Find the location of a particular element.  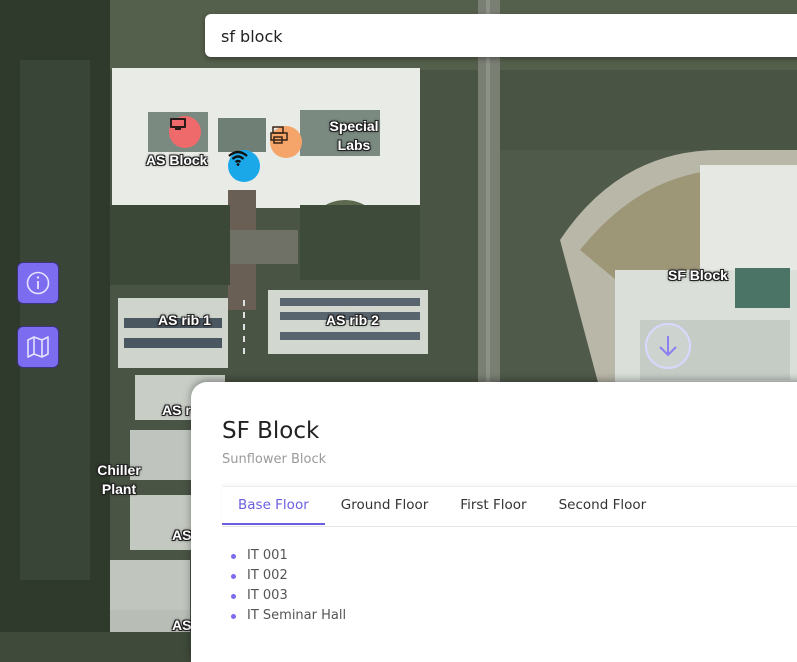

map-label-as-rib-1: AS rib 1 is located at coordinates (184, 320).